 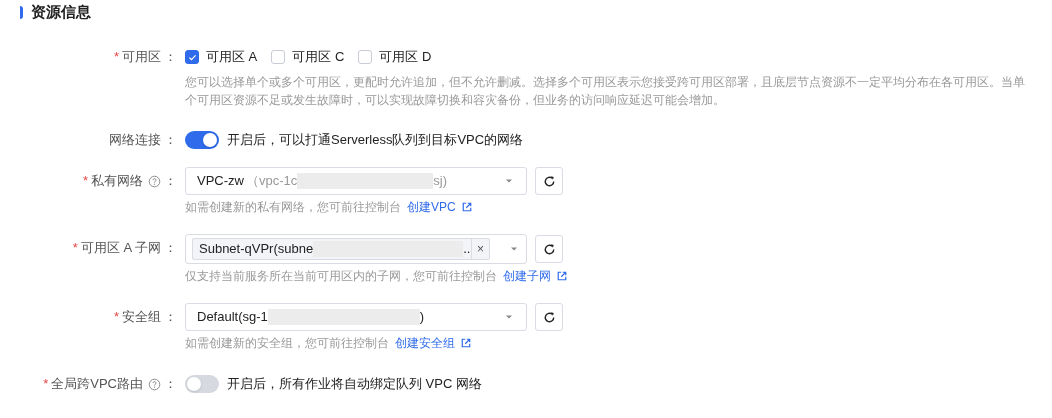 I want to click on field-label: 可用区 A 子网, so click(x=120, y=248).